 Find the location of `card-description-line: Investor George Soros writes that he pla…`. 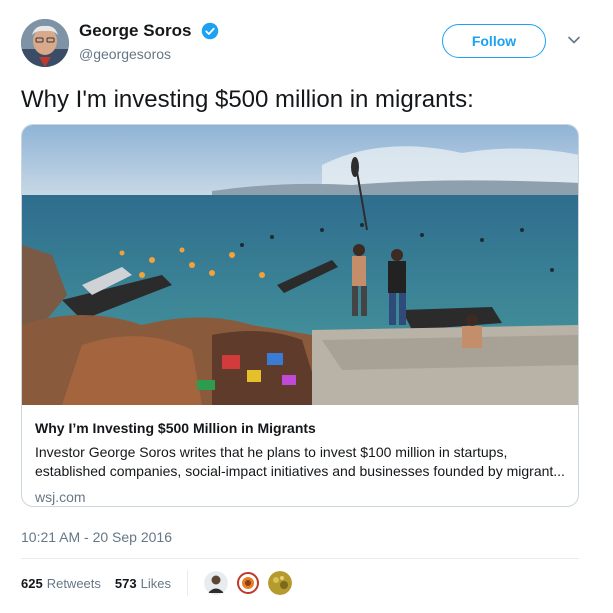

card-description-line: Investor George Soros writes that he pla… is located at coordinates (271, 452).